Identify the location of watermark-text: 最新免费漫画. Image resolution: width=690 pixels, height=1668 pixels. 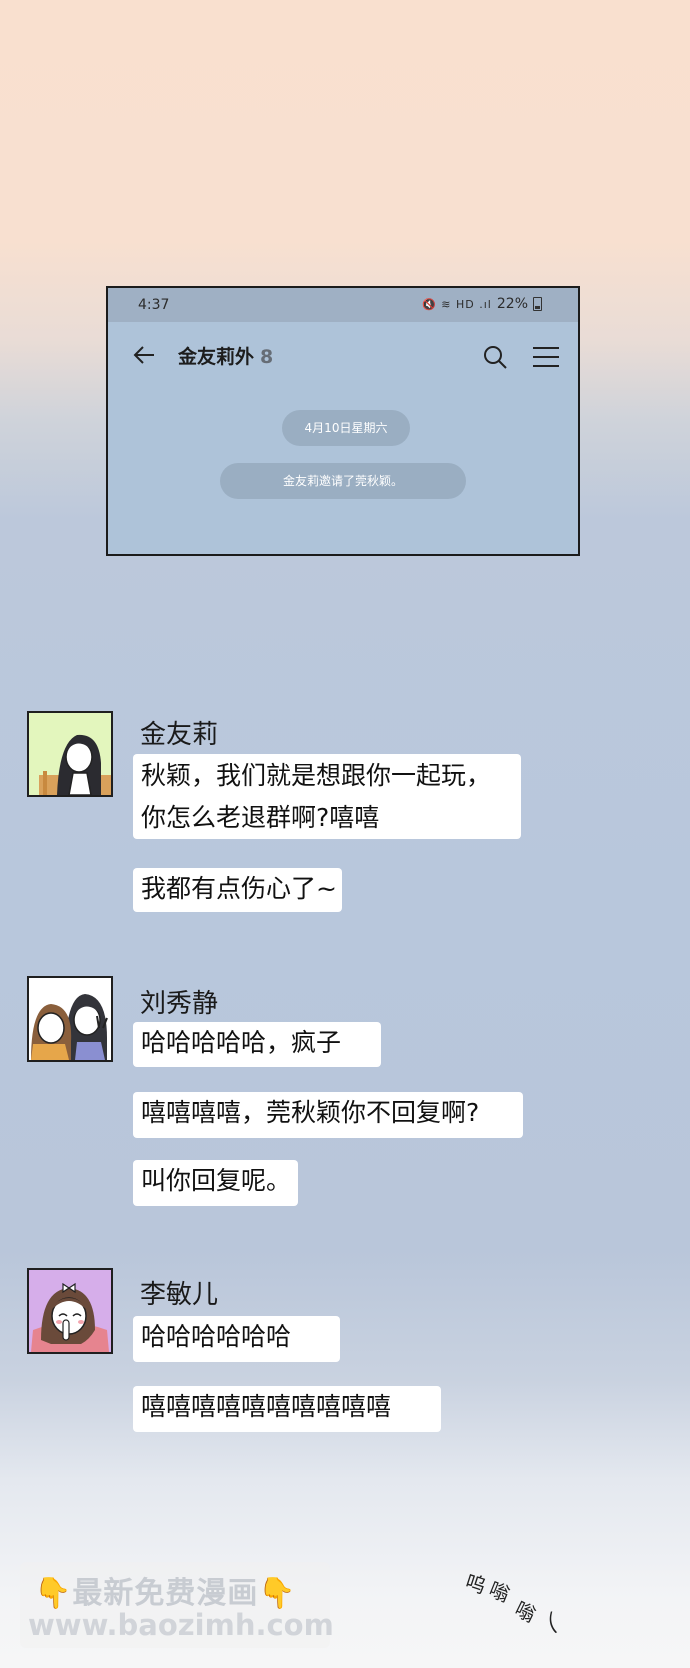
(165, 1593).